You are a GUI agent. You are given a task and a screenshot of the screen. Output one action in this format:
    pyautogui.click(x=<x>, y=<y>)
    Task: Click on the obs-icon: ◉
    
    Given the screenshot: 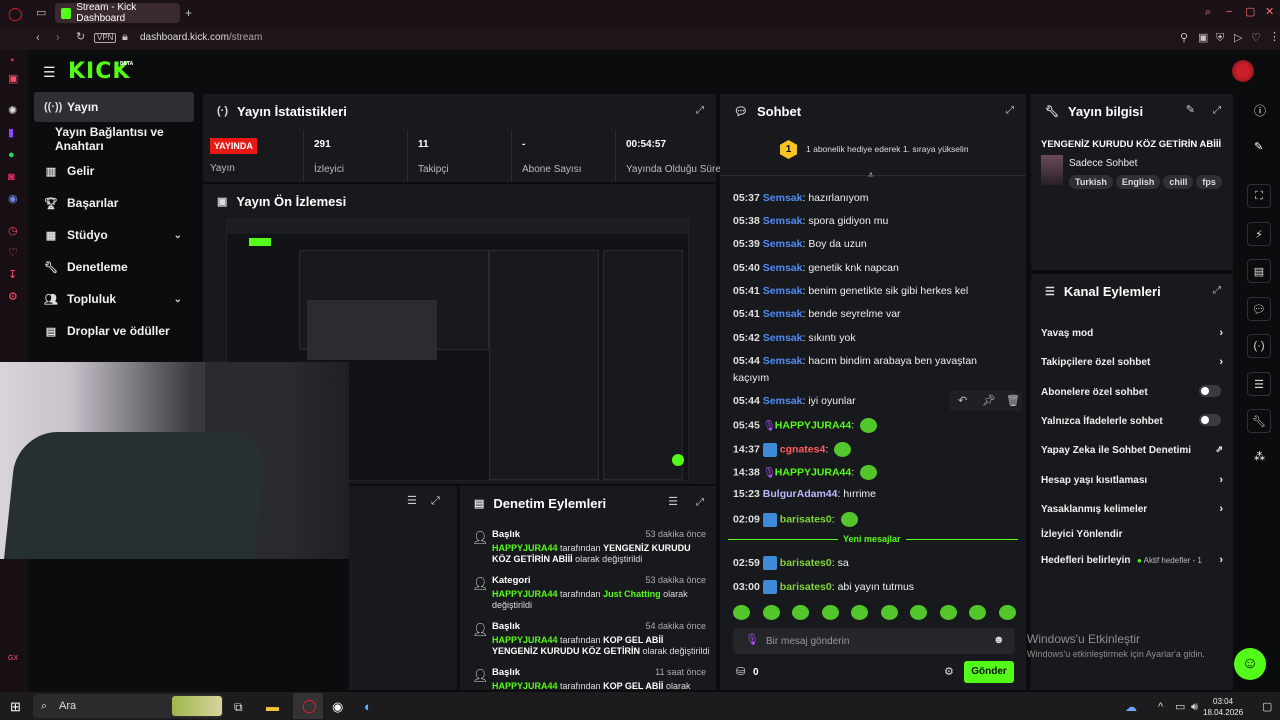 What is the action you would take?
    pyautogui.click(x=337, y=706)
    